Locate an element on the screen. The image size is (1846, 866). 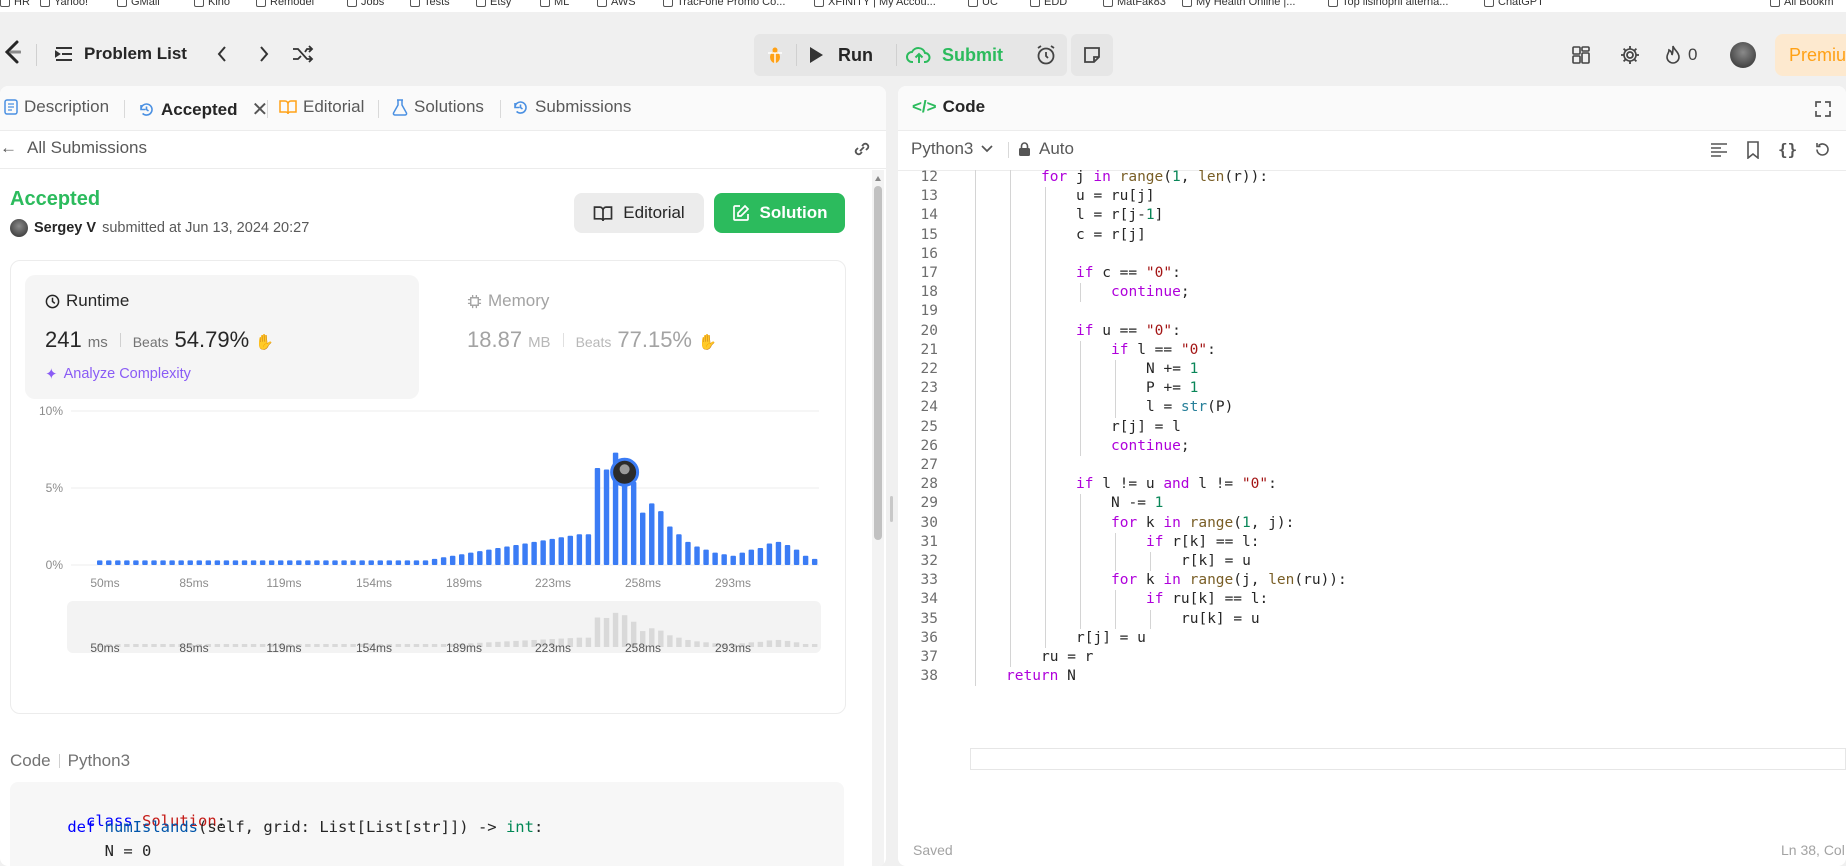
notes-button is located at coordinates (1092, 55).